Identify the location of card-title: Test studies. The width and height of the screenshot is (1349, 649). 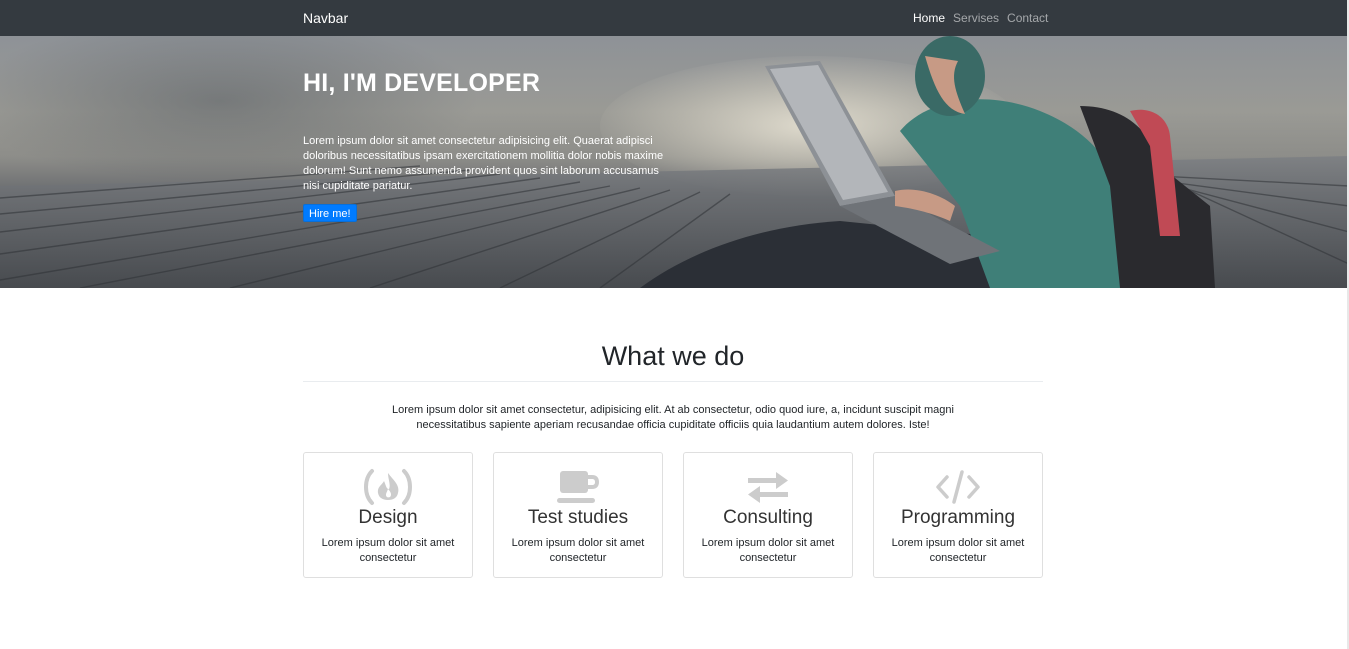
(578, 517).